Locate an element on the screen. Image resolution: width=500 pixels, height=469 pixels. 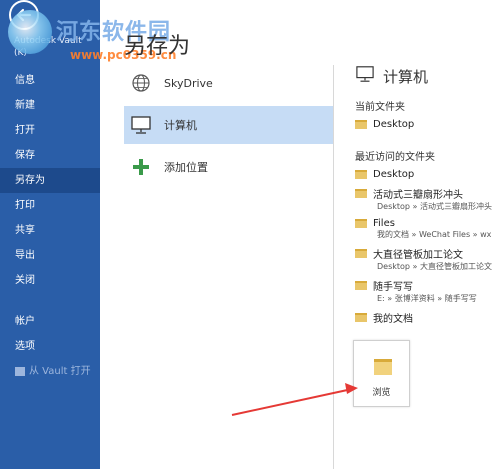
folder-name: 活动式三瓣扇形冲头 is located at coordinates (418, 195).